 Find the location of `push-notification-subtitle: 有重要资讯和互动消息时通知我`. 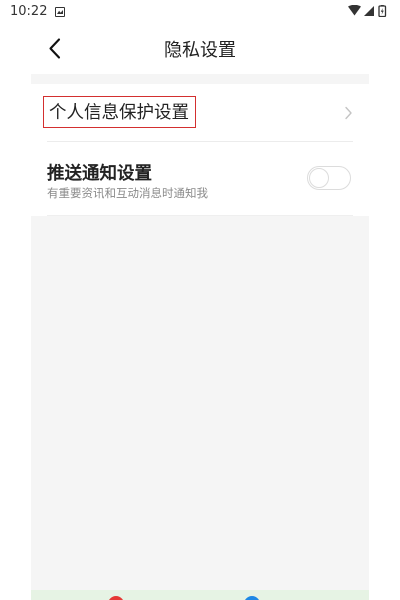

push-notification-subtitle: 有重要资讯和互动消息时通知我 is located at coordinates (127, 193).